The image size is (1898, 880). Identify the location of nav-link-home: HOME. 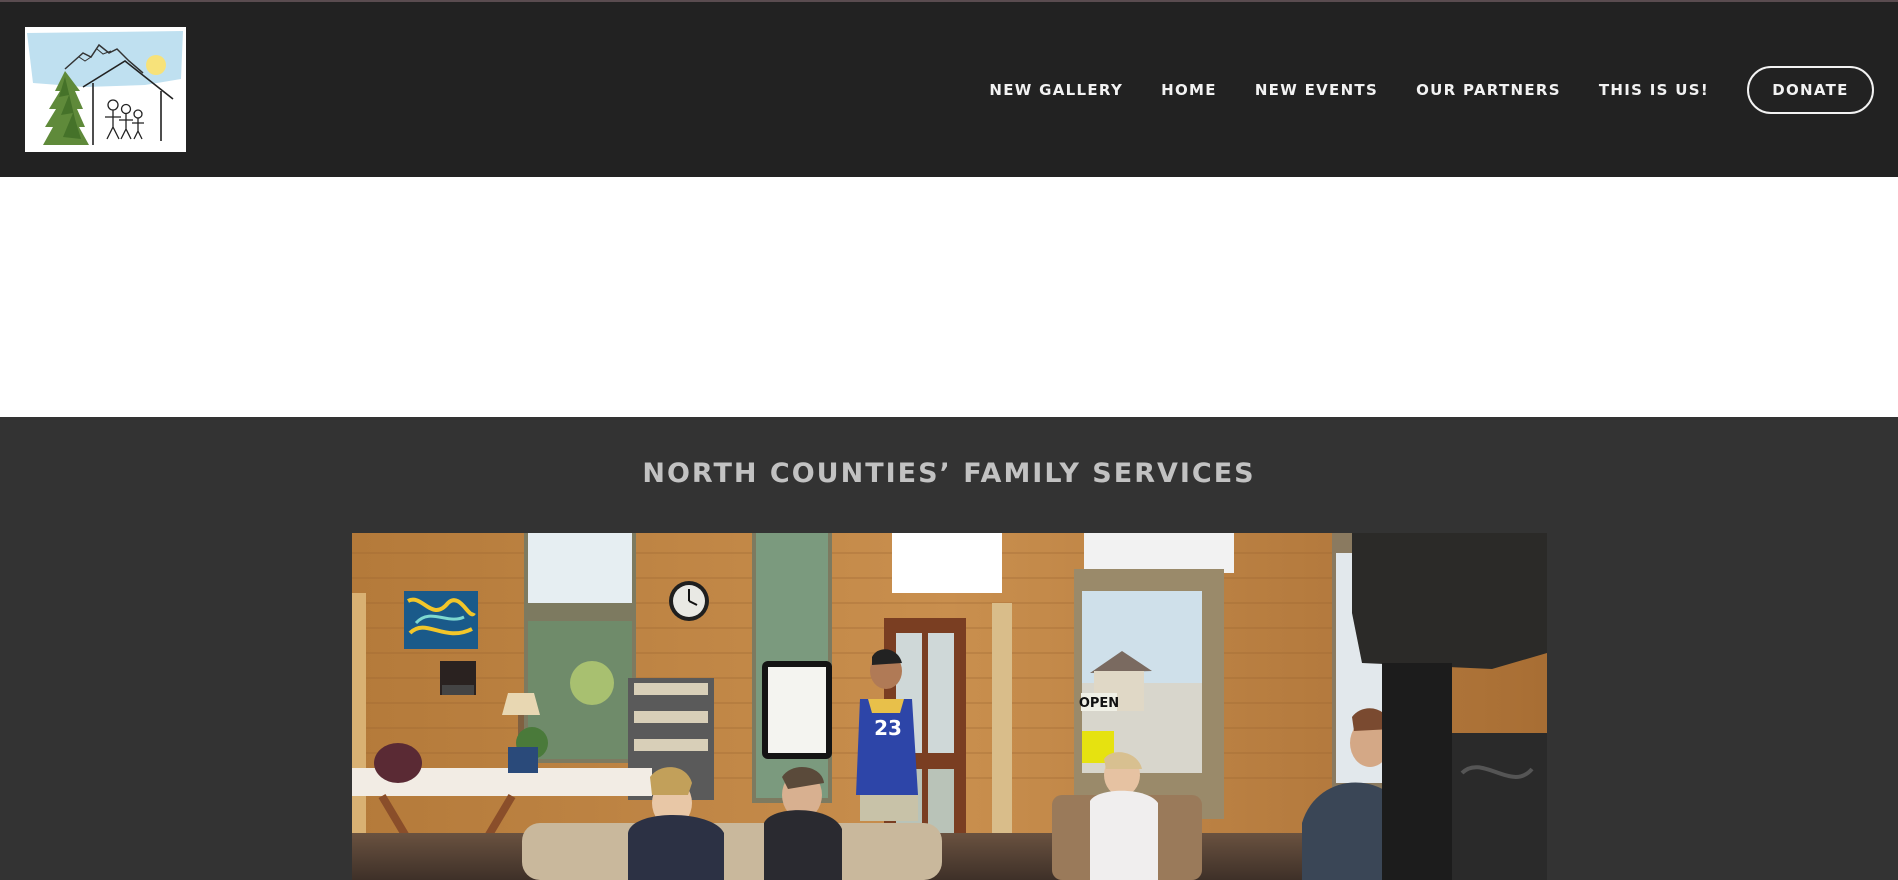
(1189, 90).